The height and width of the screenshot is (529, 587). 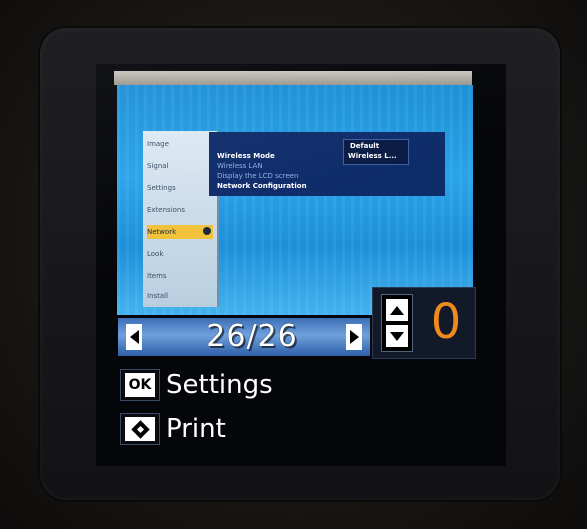 I want to click on previous-photo-button, so click(x=134, y=337).